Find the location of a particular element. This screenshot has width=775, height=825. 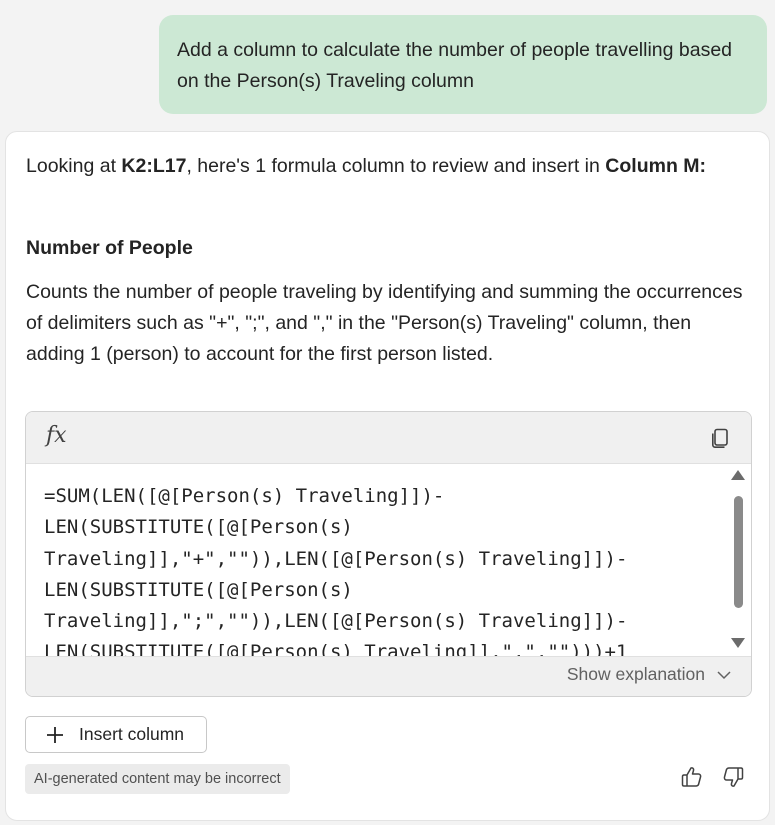

formula-line: =SUM(LEN([@[Person(s) Traveling]])- is located at coordinates (244, 496).